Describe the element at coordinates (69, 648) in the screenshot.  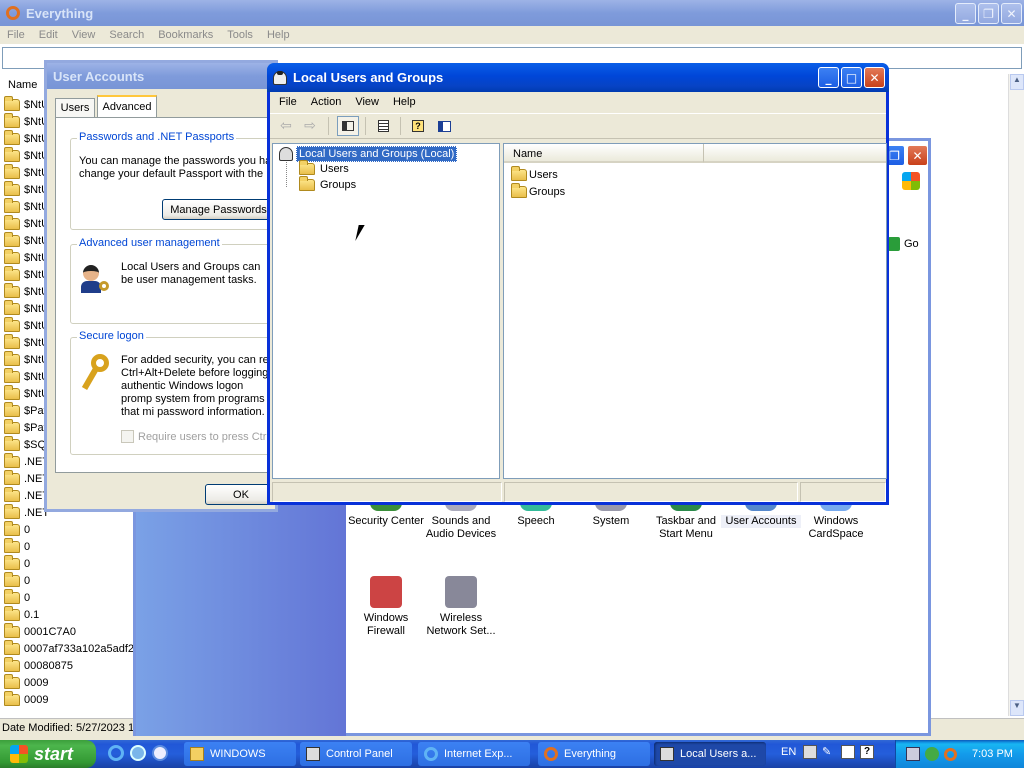
I see `file-row: 0007af733a102a5adf2` at that location.